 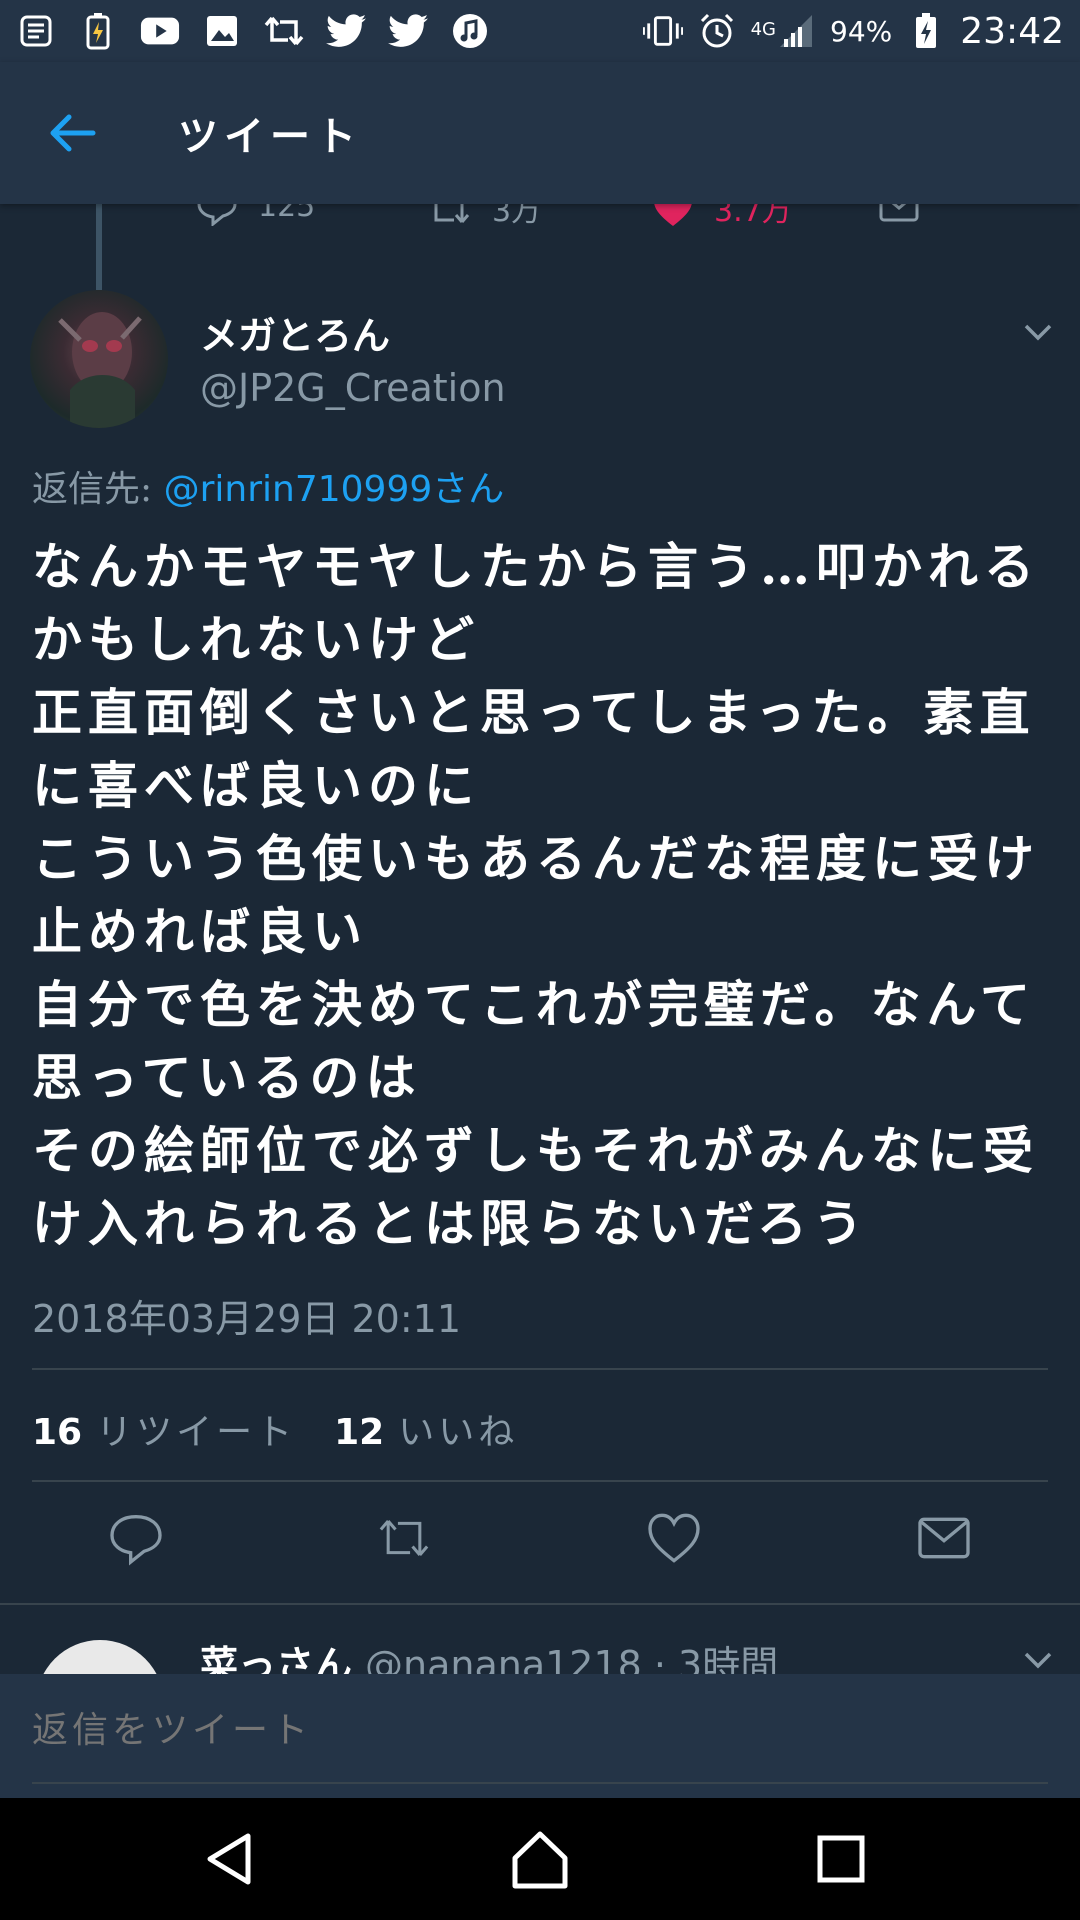 What do you see at coordinates (100, 370) in the screenshot?
I see `avatar-image` at bounding box center [100, 370].